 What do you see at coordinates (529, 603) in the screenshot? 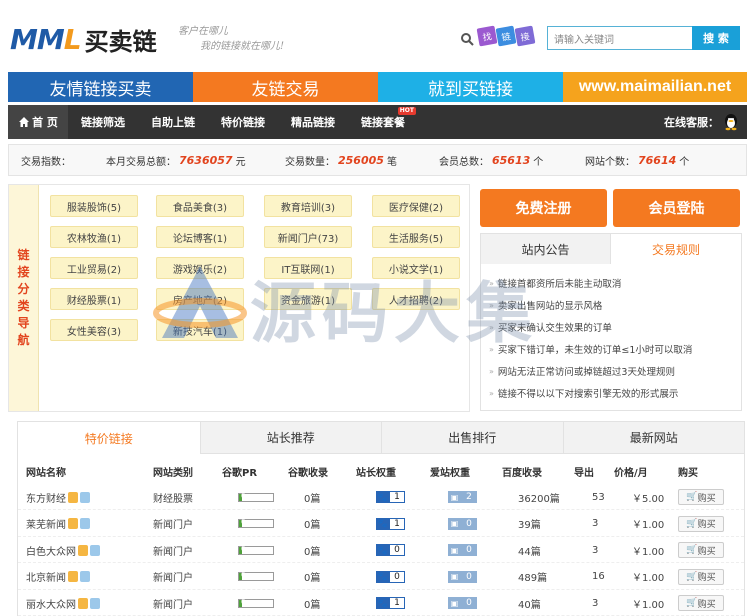
I see `baidu-index-cell: 40篇` at bounding box center [529, 603].